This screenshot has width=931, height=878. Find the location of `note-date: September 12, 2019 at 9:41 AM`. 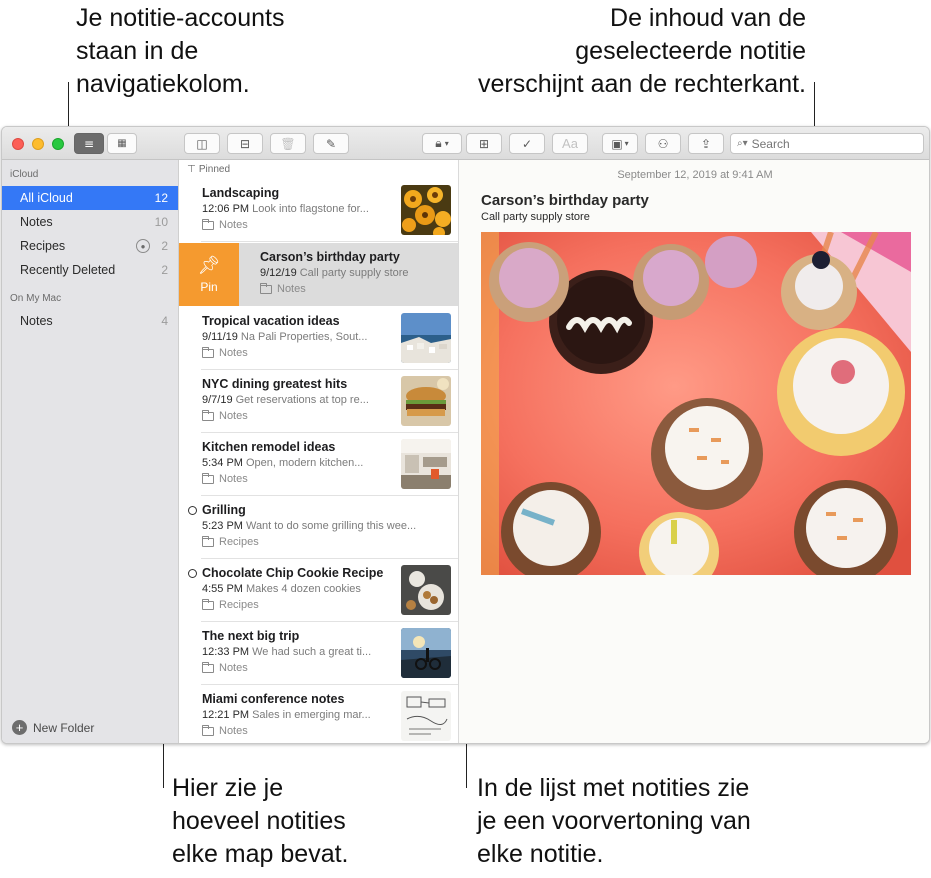

note-date: September 12, 2019 at 9:41 AM is located at coordinates (695, 175).